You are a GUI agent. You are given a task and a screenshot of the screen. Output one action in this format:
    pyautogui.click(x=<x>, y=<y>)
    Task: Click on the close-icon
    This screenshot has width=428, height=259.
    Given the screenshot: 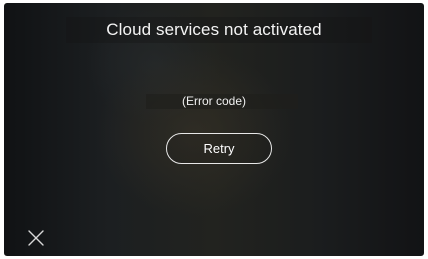 What is the action you would take?
    pyautogui.click(x=36, y=238)
    